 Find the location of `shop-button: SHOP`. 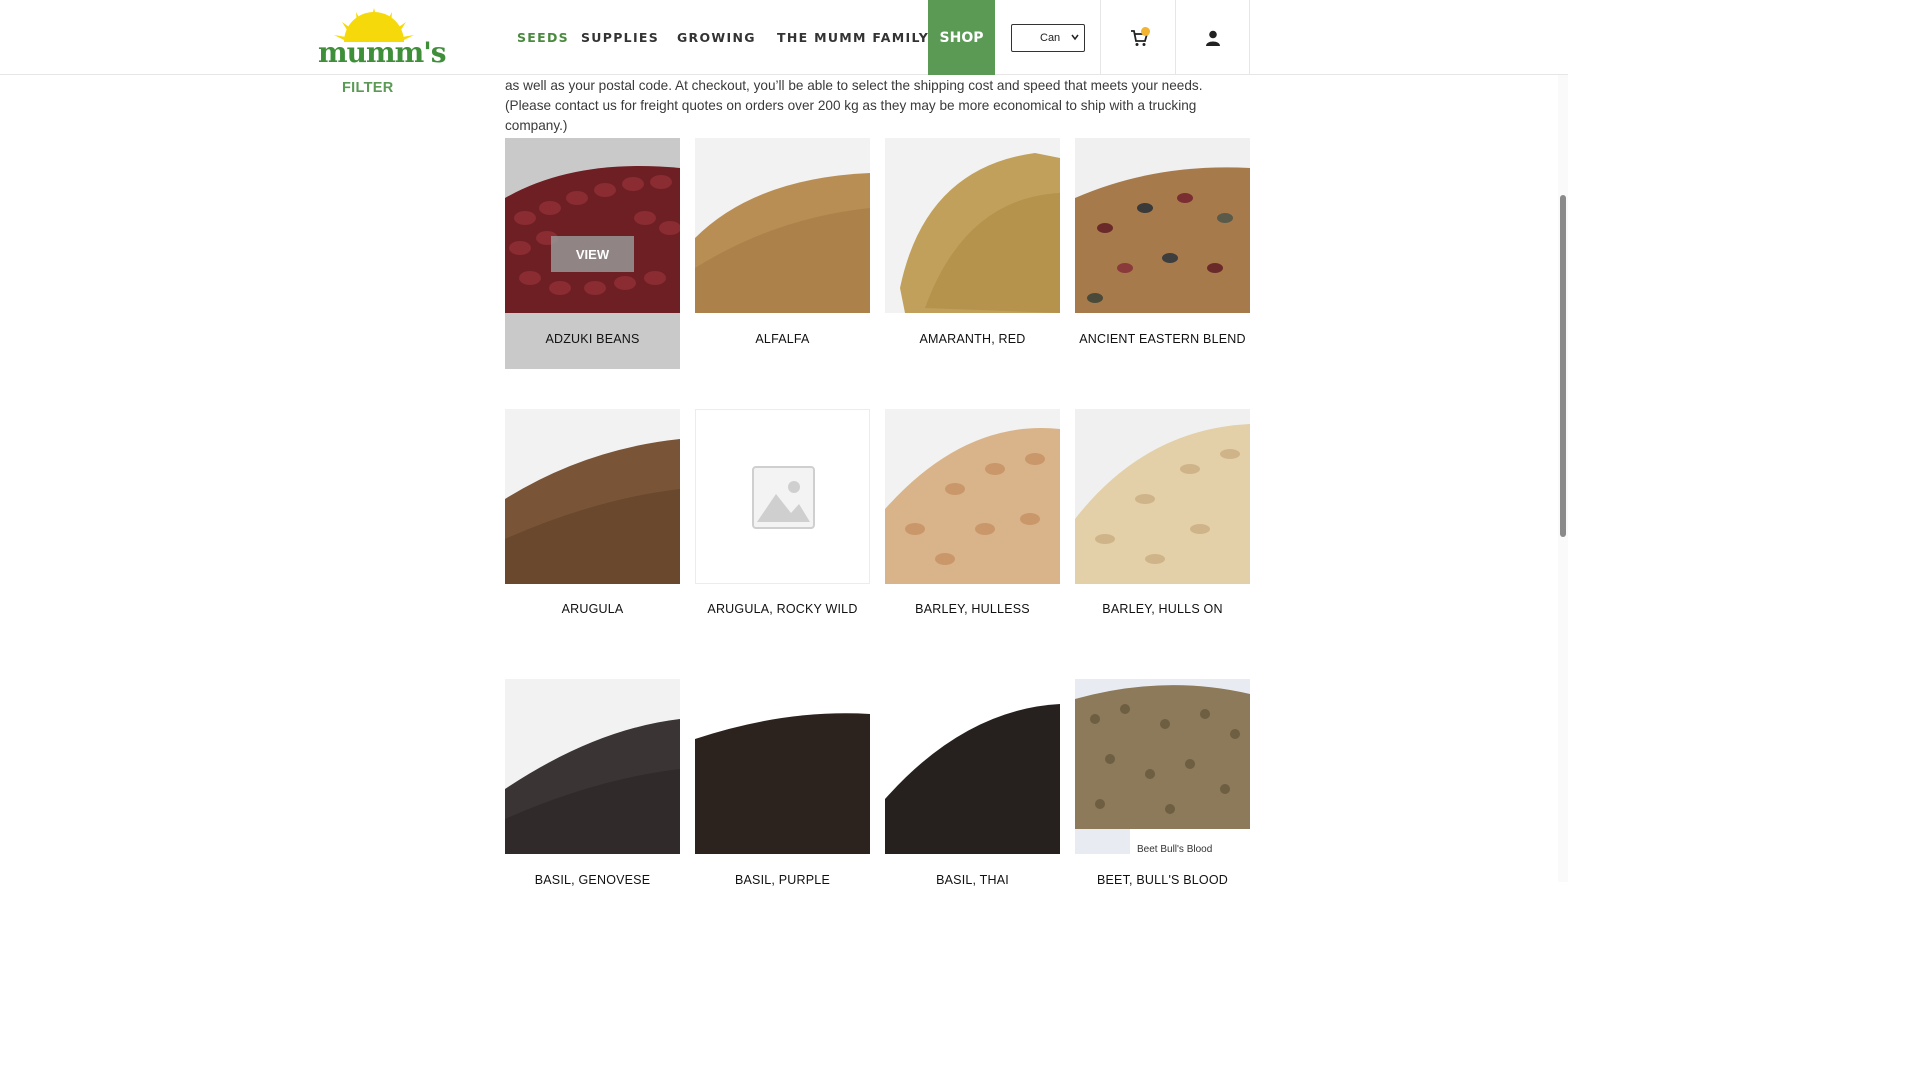

shop-button: SHOP is located at coordinates (961, 37).